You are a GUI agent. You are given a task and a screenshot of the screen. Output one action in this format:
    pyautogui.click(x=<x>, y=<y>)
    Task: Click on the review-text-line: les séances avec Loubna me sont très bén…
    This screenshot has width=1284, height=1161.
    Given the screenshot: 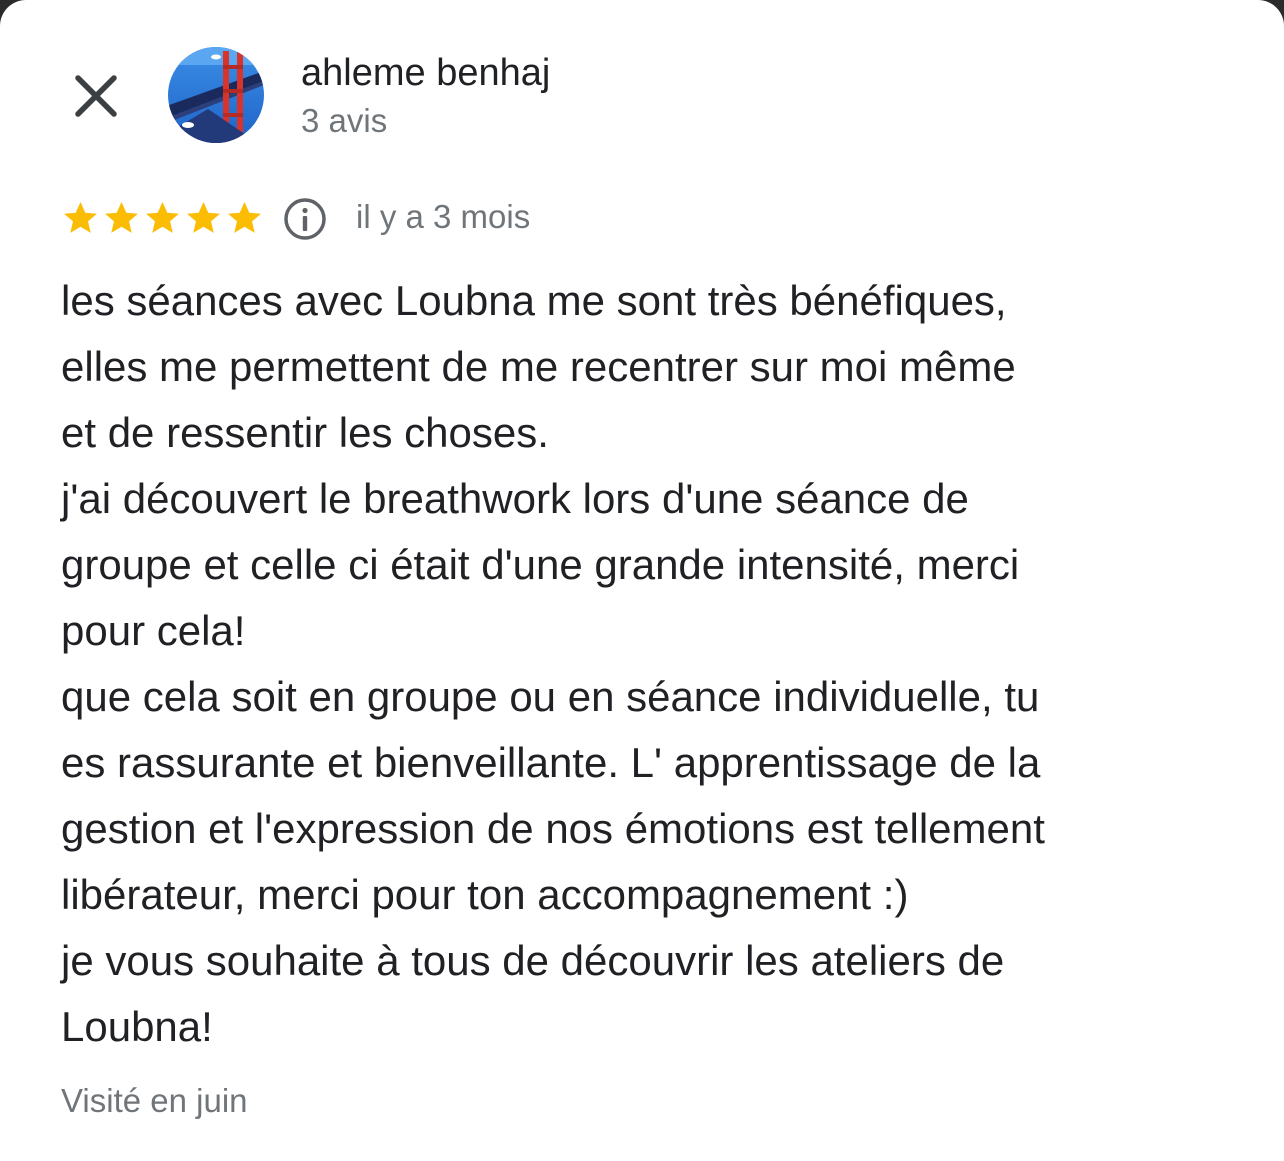 What is the action you would take?
    pyautogui.click(x=534, y=300)
    